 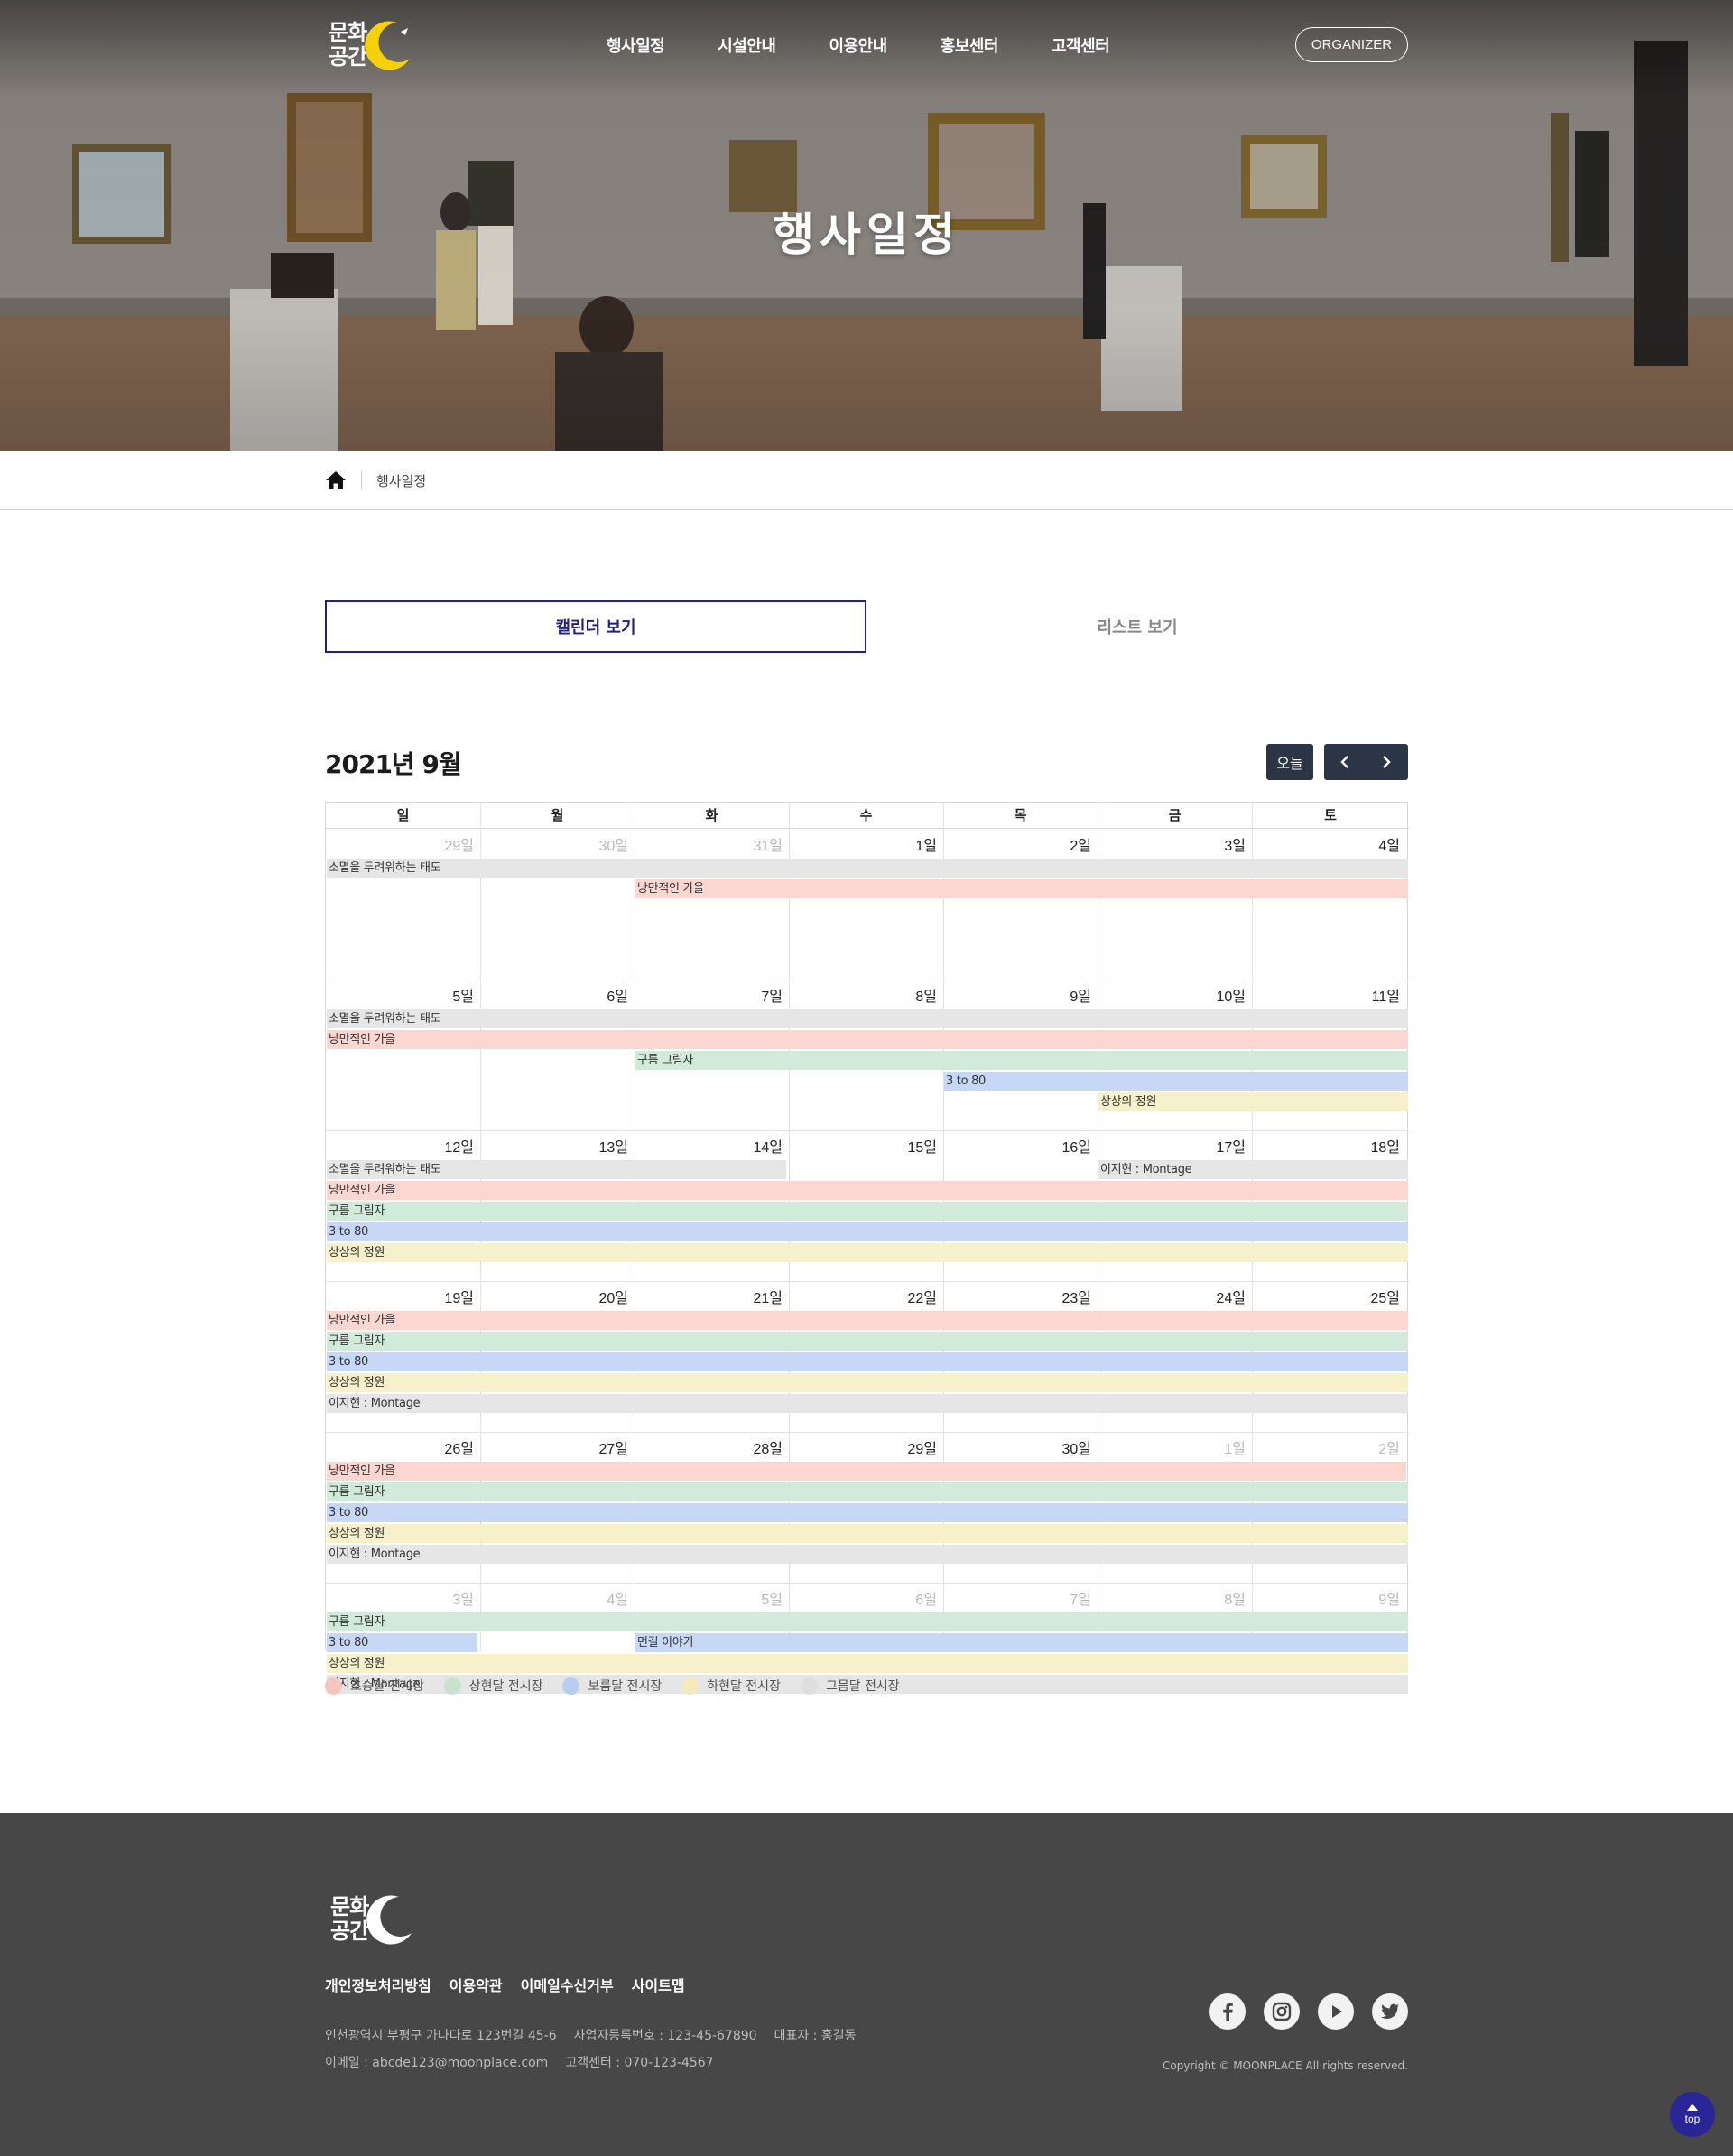 What do you see at coordinates (1021, 1643) in the screenshot?
I see `calendar-event: 먼길 이야기` at bounding box center [1021, 1643].